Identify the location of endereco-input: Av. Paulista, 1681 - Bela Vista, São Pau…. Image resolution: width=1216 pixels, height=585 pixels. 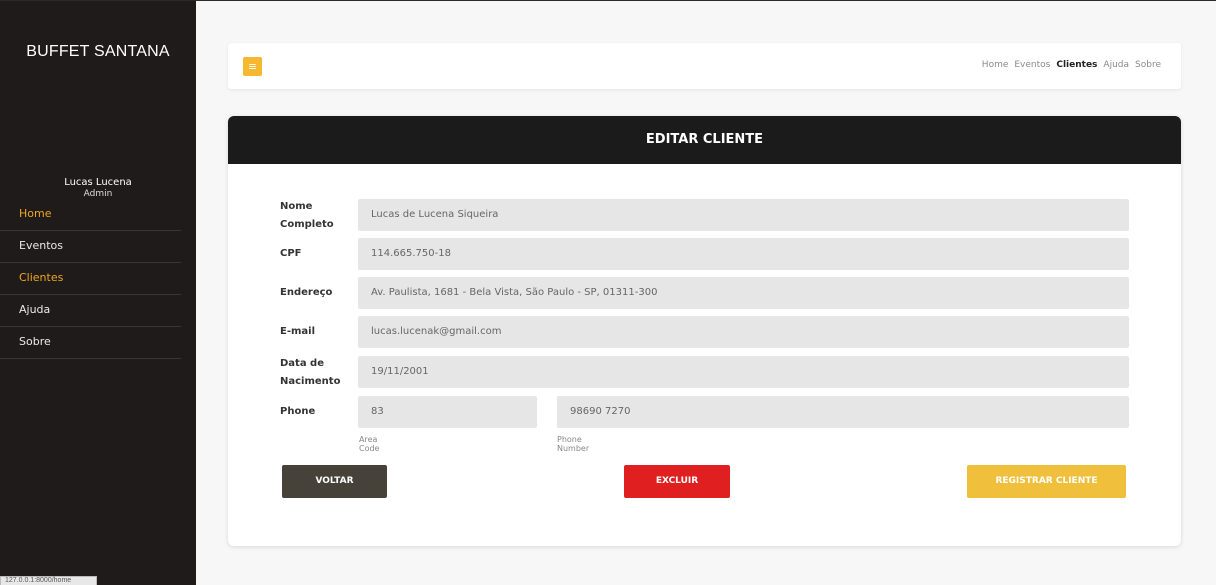
(743, 293).